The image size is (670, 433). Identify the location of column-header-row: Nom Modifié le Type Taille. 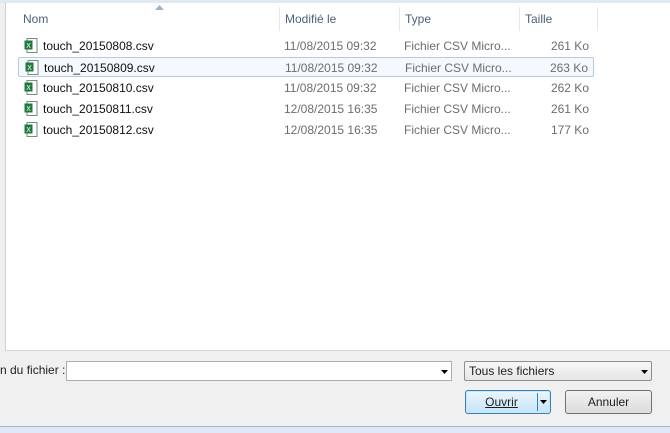
(338, 18).